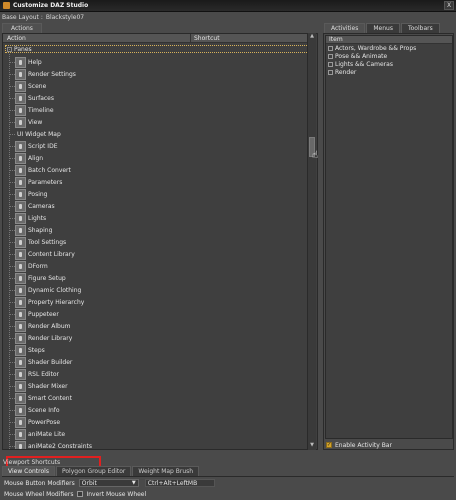  What do you see at coordinates (35, 62) in the screenshot?
I see `tree-item-label: Help` at bounding box center [35, 62].